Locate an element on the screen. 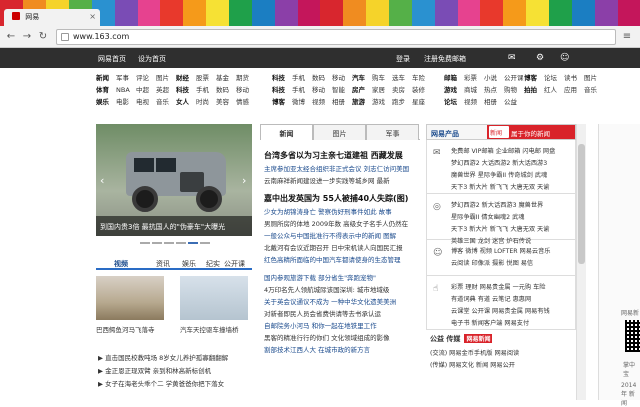 The image size is (640, 407). publish-link: (传媒) 网易文化 新闻 网易公开 is located at coordinates (472, 364).